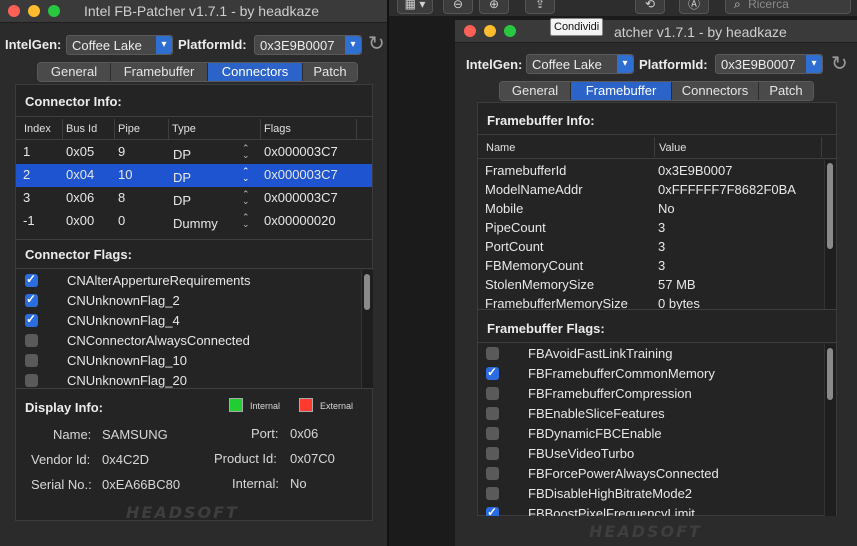  What do you see at coordinates (650, 7) in the screenshot?
I see `rotate-icon: ⟲` at bounding box center [650, 7].